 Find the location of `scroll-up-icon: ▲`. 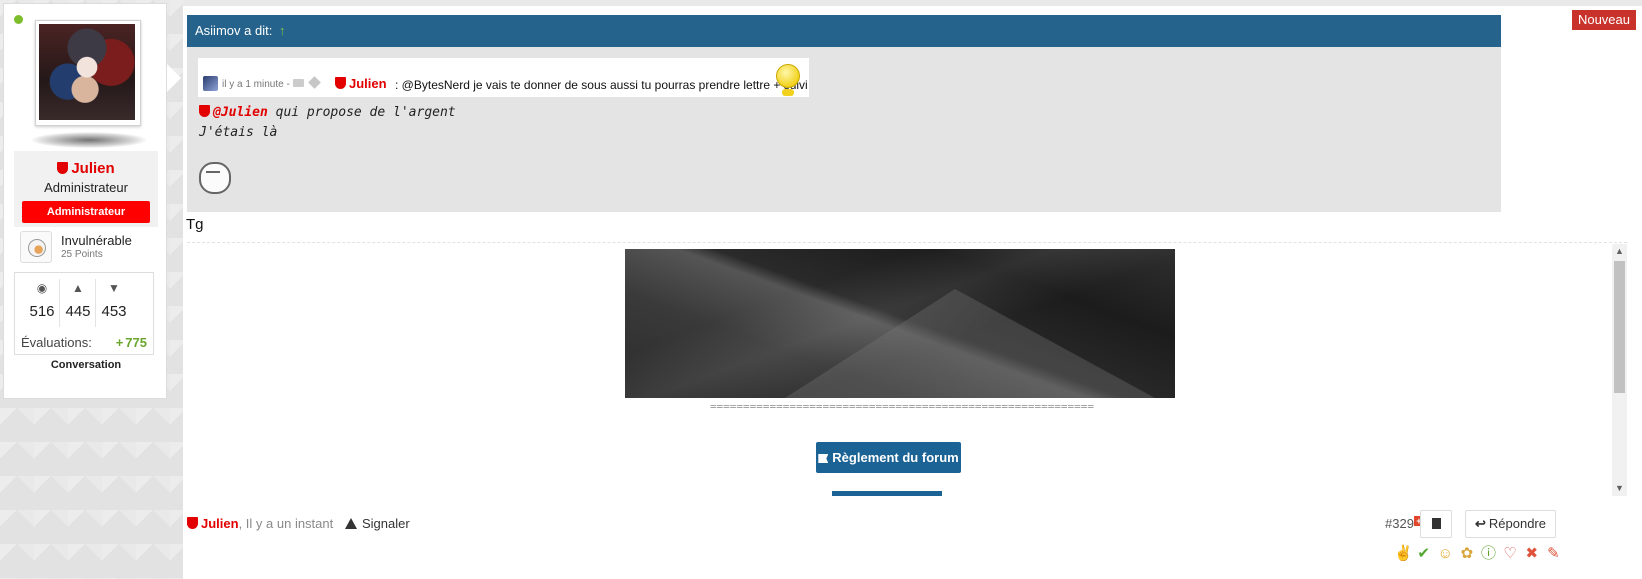

scroll-up-icon: ▲ is located at coordinates (1619, 251).